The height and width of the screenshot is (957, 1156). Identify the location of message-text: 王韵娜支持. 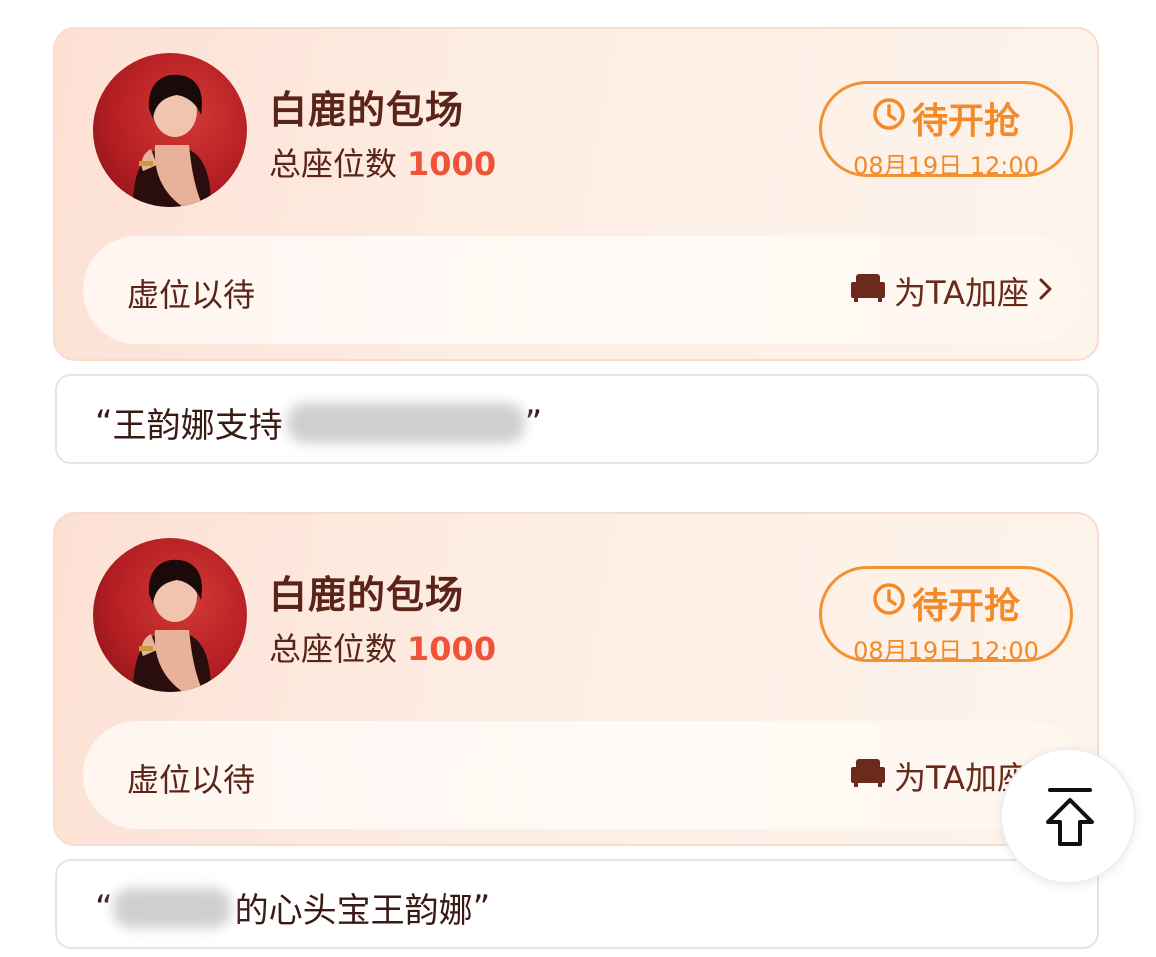
(197, 426).